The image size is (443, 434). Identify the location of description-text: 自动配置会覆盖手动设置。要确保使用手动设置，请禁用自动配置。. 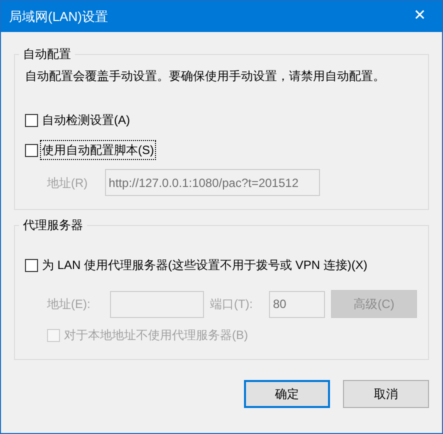
(205, 76).